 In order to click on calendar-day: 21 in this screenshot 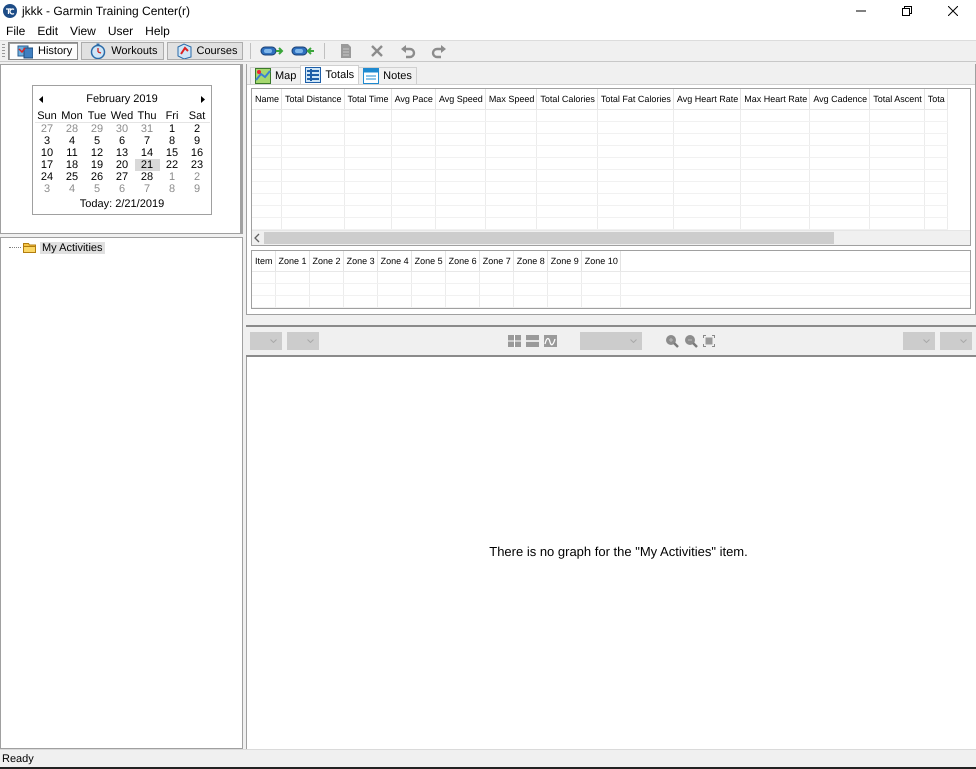, I will do `click(147, 165)`.